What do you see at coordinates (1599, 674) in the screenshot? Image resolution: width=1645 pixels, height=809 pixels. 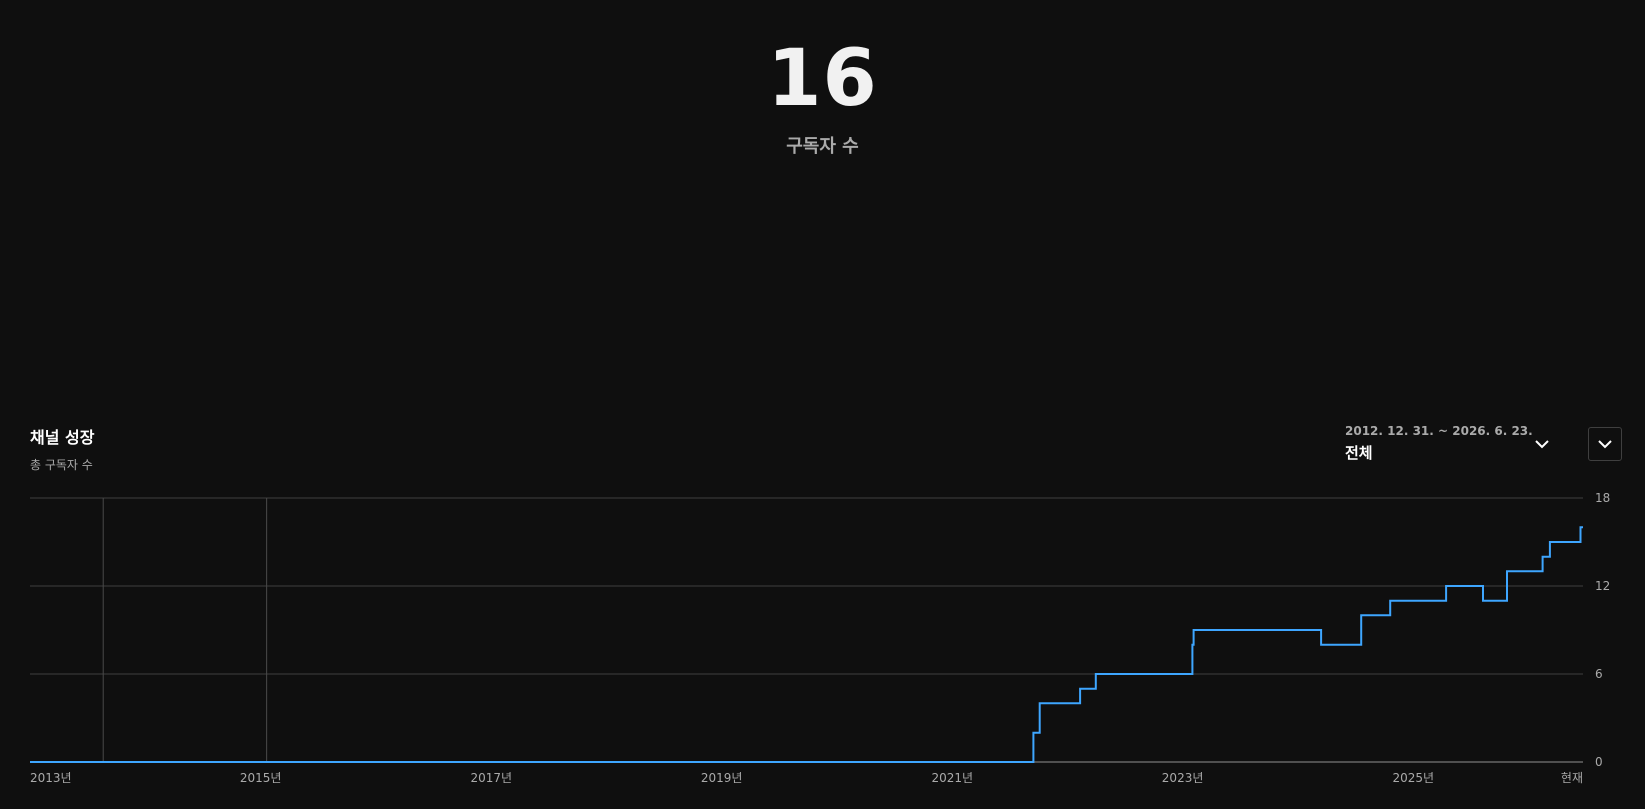 I see `y-tick-label: 6` at bounding box center [1599, 674].